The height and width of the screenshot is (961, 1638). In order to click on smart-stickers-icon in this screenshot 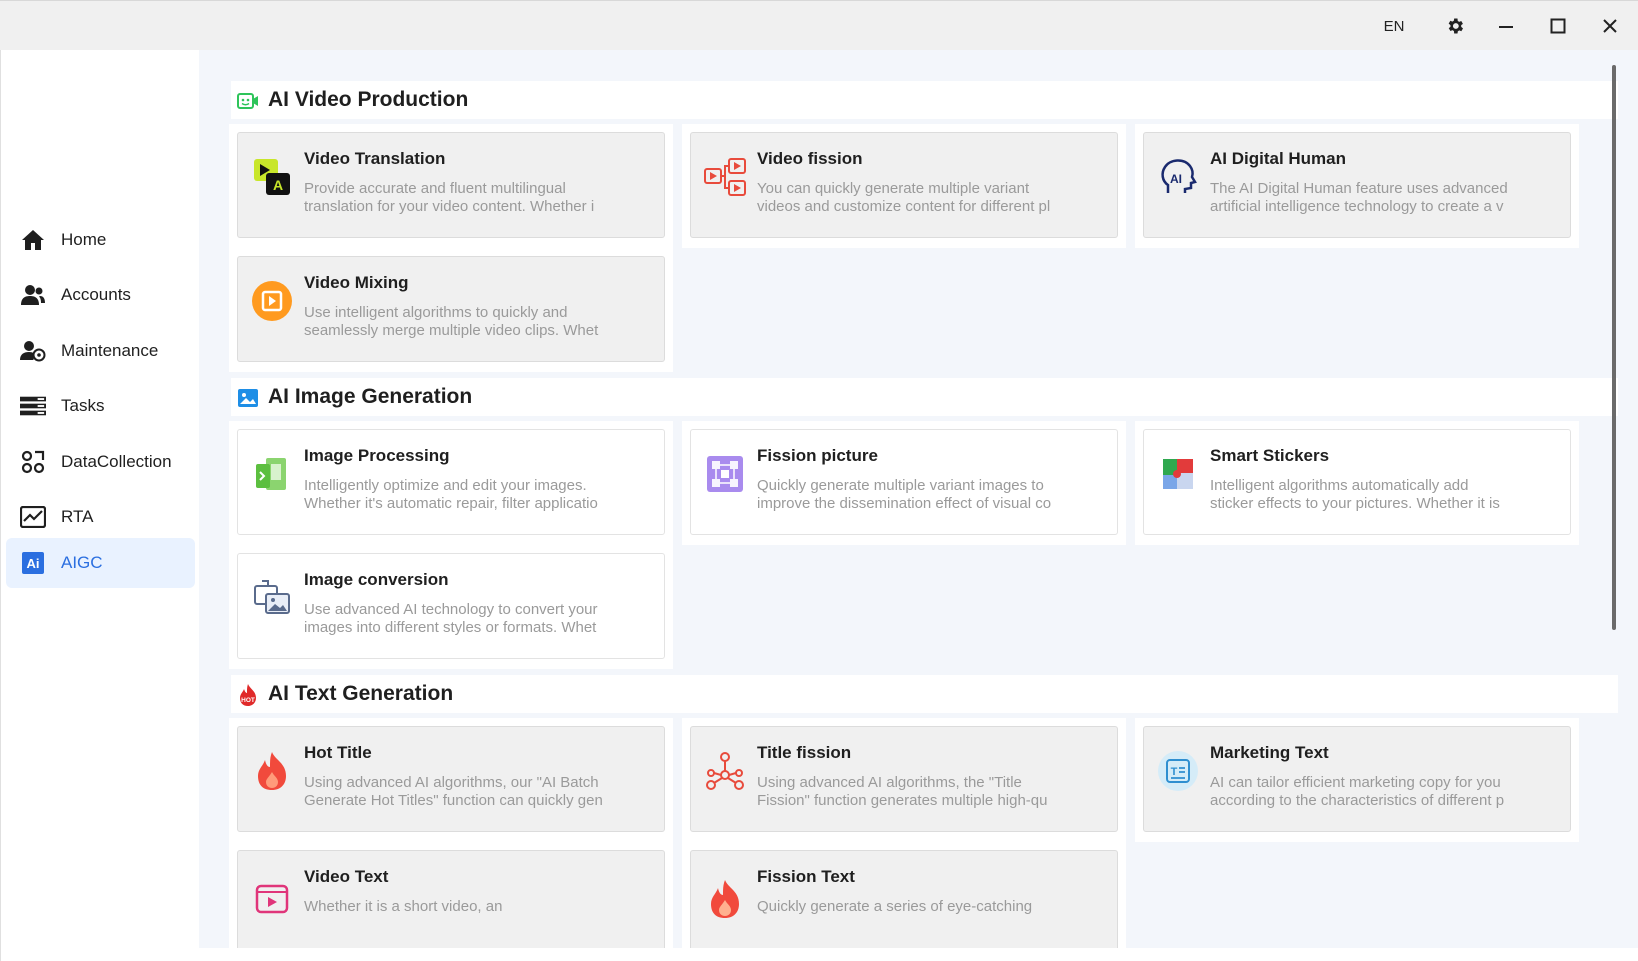, I will do `click(1178, 474)`.